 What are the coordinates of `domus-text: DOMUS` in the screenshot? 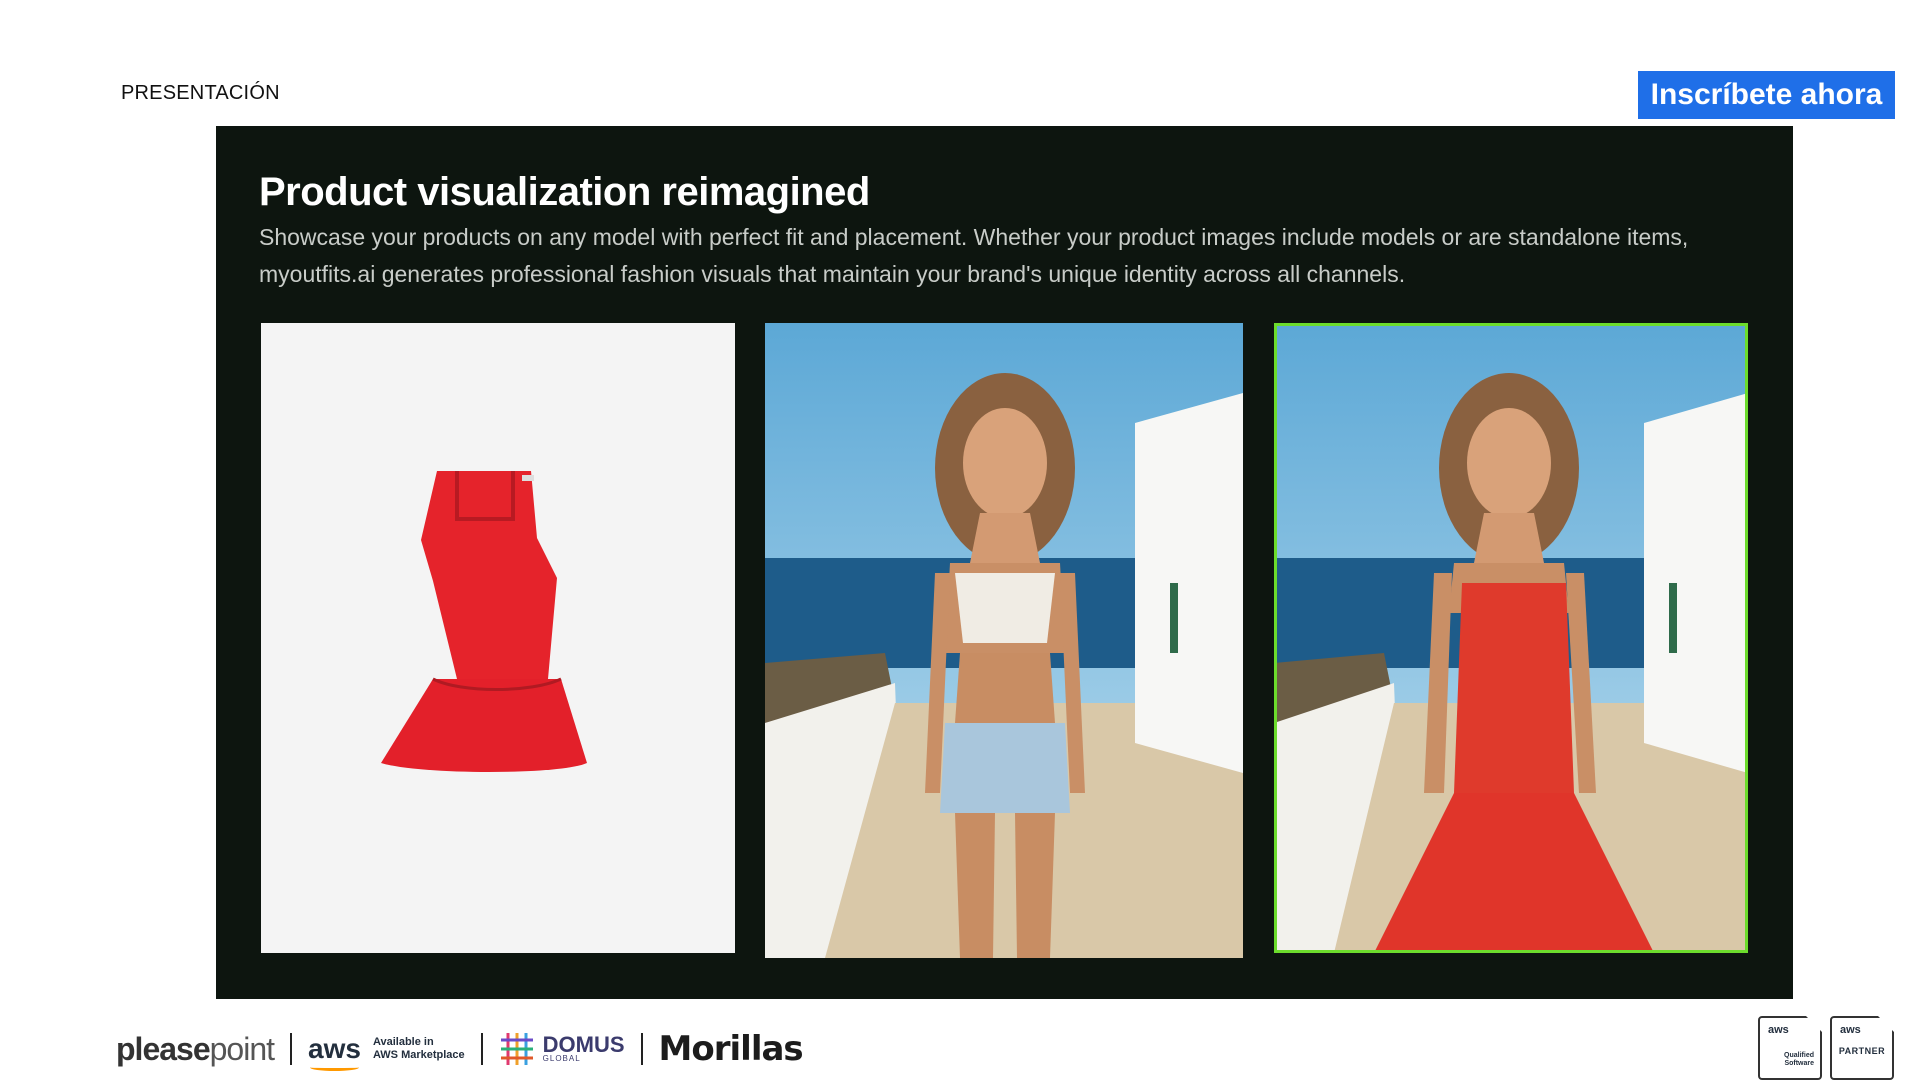 It's located at (583, 1044).